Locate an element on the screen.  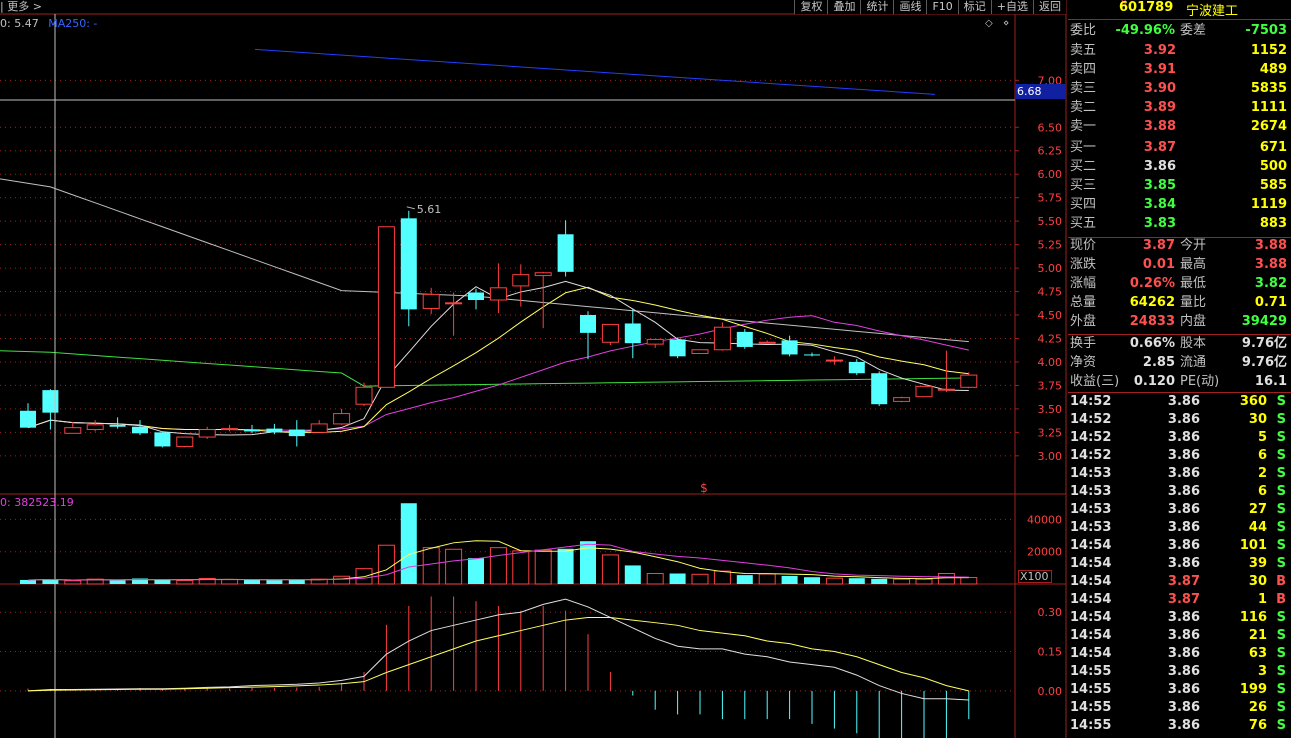
tick-volume: 199 is located at coordinates (1253, 689).